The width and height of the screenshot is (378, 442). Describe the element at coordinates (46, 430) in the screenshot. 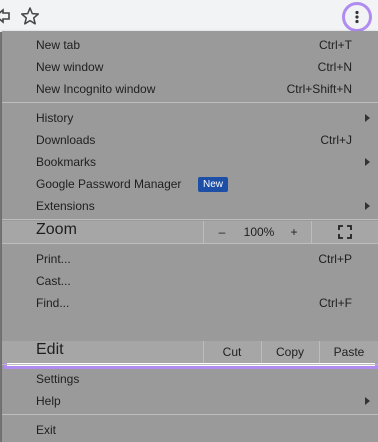

I see `menu-item-label: Exit` at that location.